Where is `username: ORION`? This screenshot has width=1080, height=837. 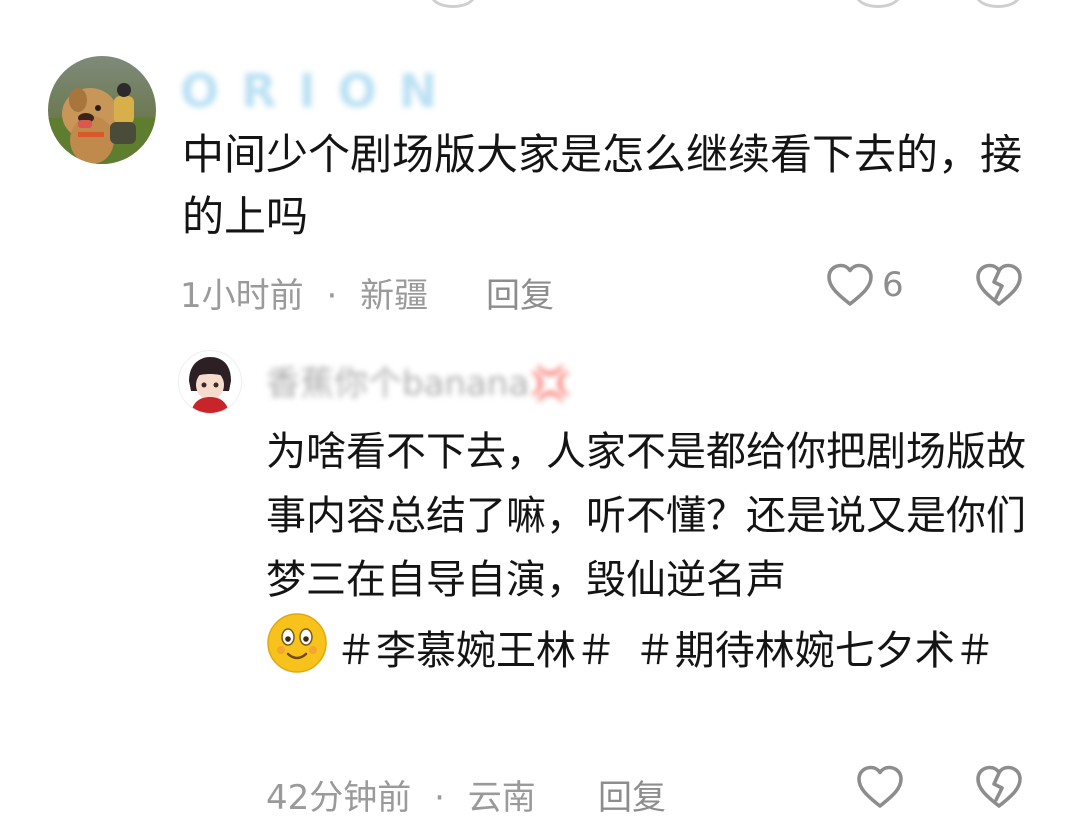 username: ORION is located at coordinates (319, 91).